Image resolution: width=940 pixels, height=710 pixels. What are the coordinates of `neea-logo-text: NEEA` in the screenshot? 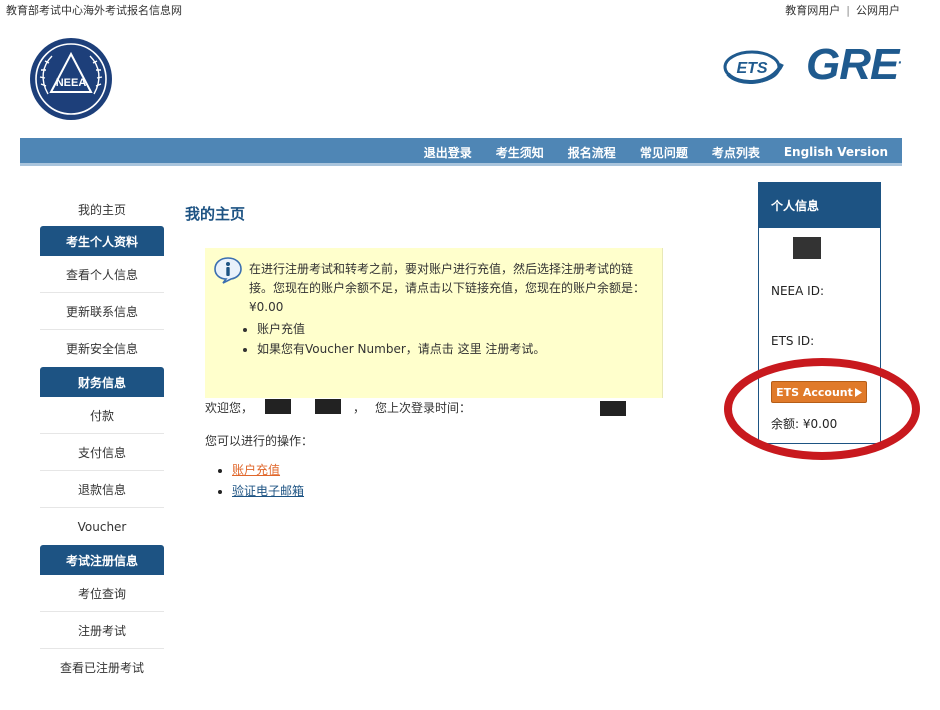 It's located at (71, 83).